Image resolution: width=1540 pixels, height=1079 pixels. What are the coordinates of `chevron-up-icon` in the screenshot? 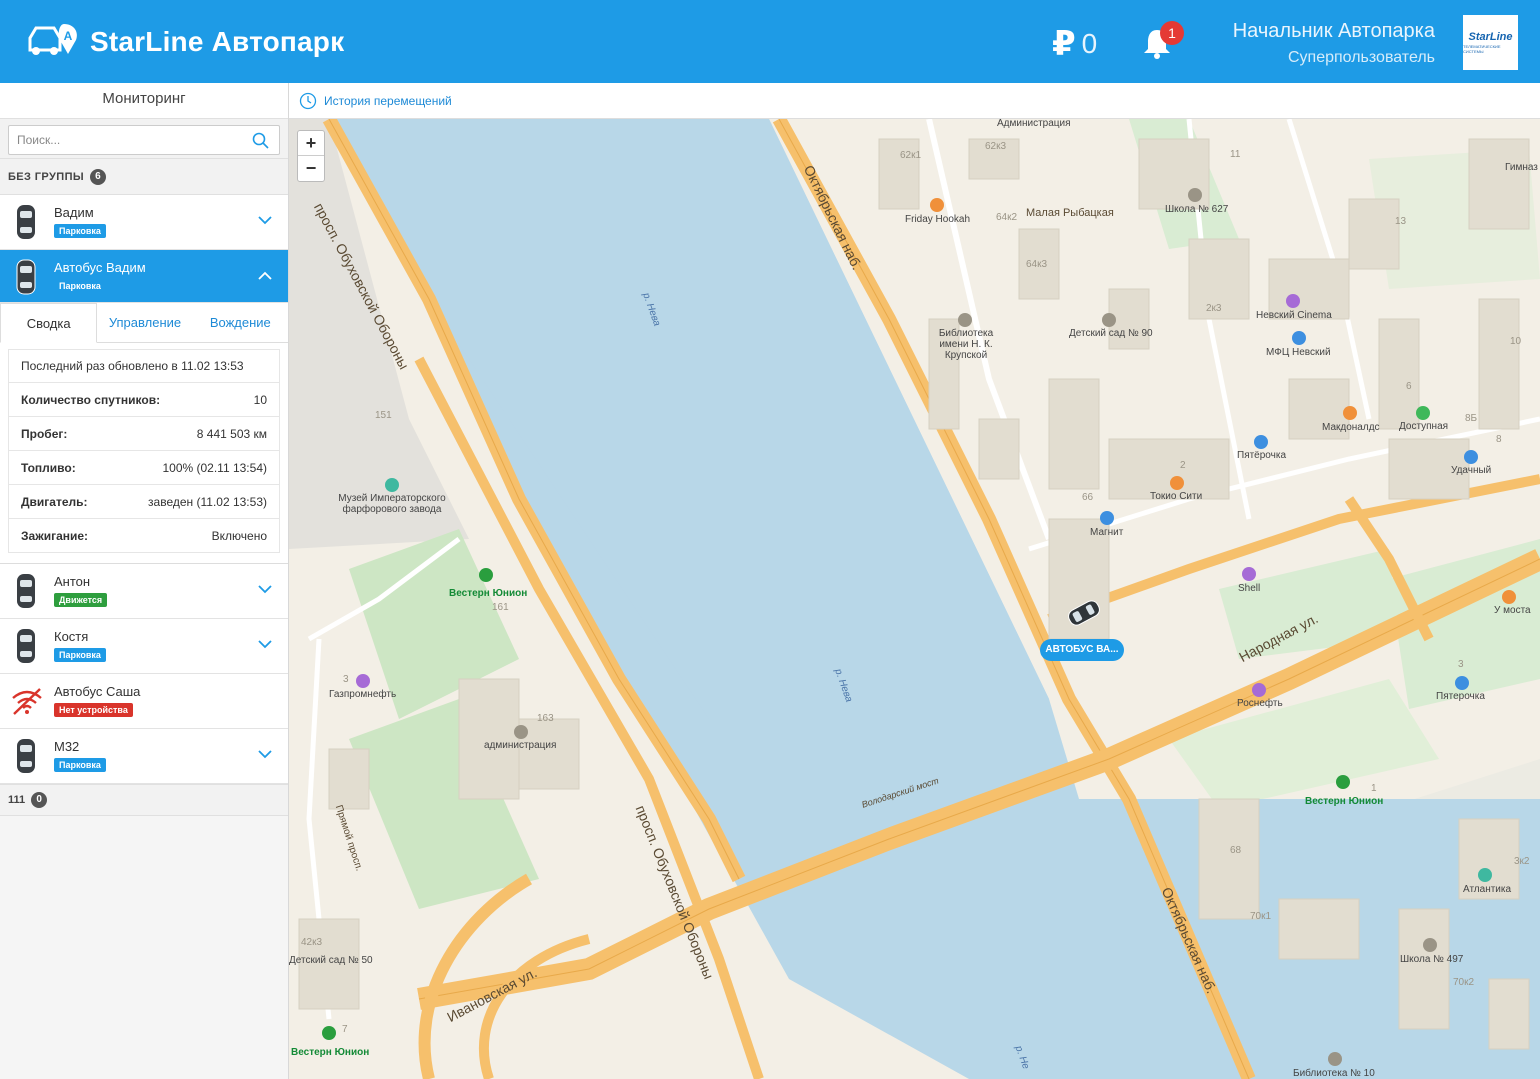 It's located at (265, 275).